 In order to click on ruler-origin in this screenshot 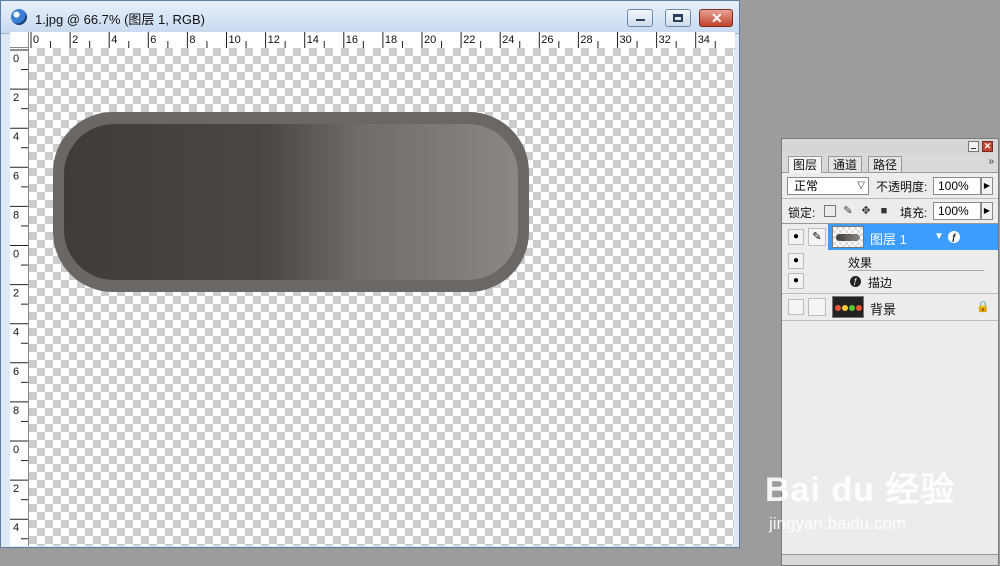, I will do `click(19, 40)`.